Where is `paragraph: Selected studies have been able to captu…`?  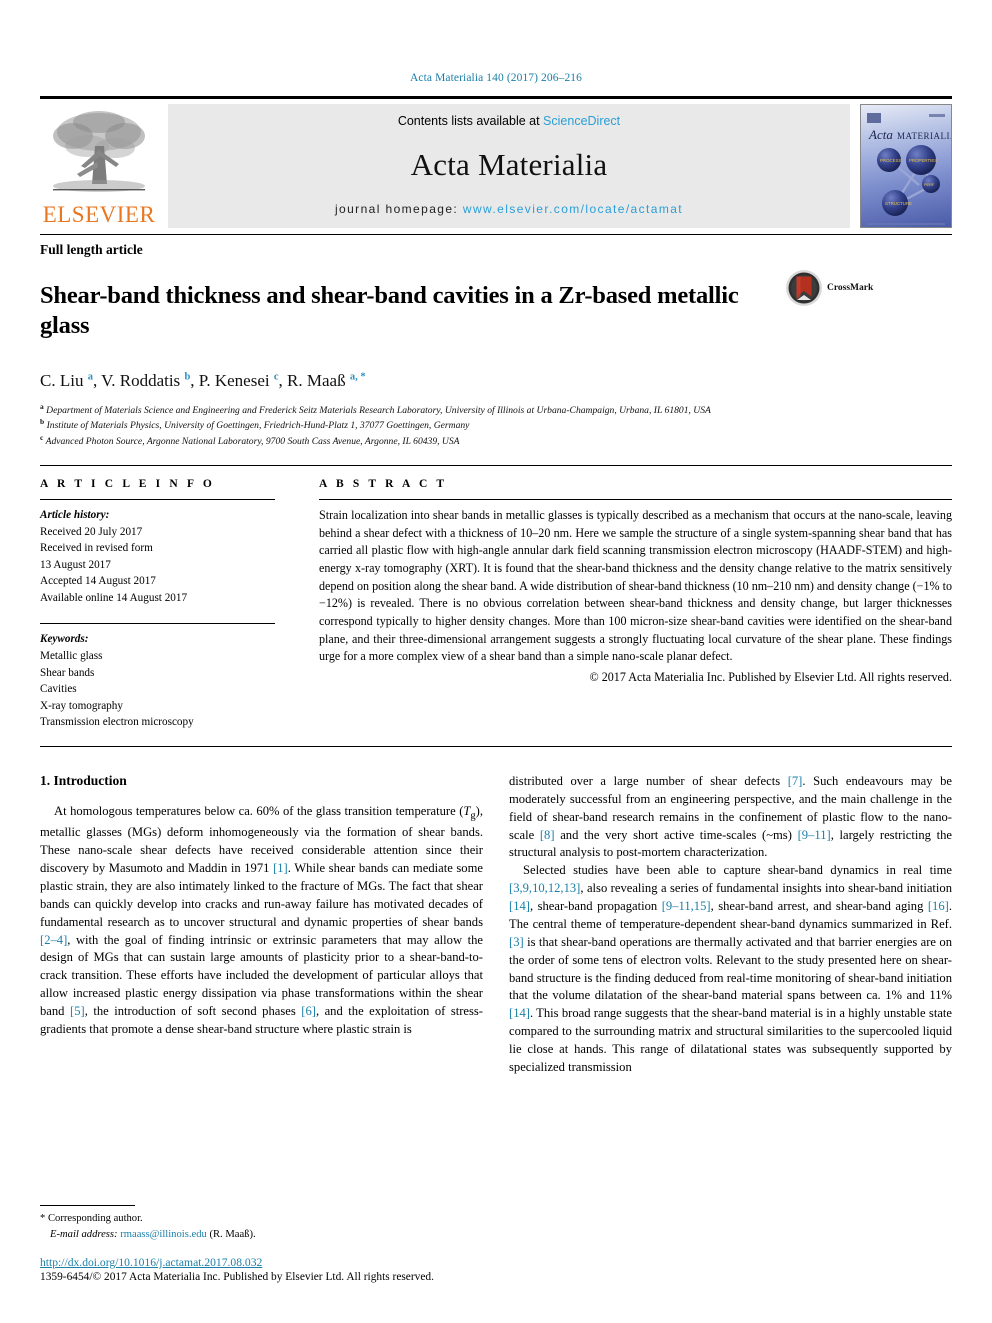
paragraph: Selected studies have been able to captu… is located at coordinates (730, 968).